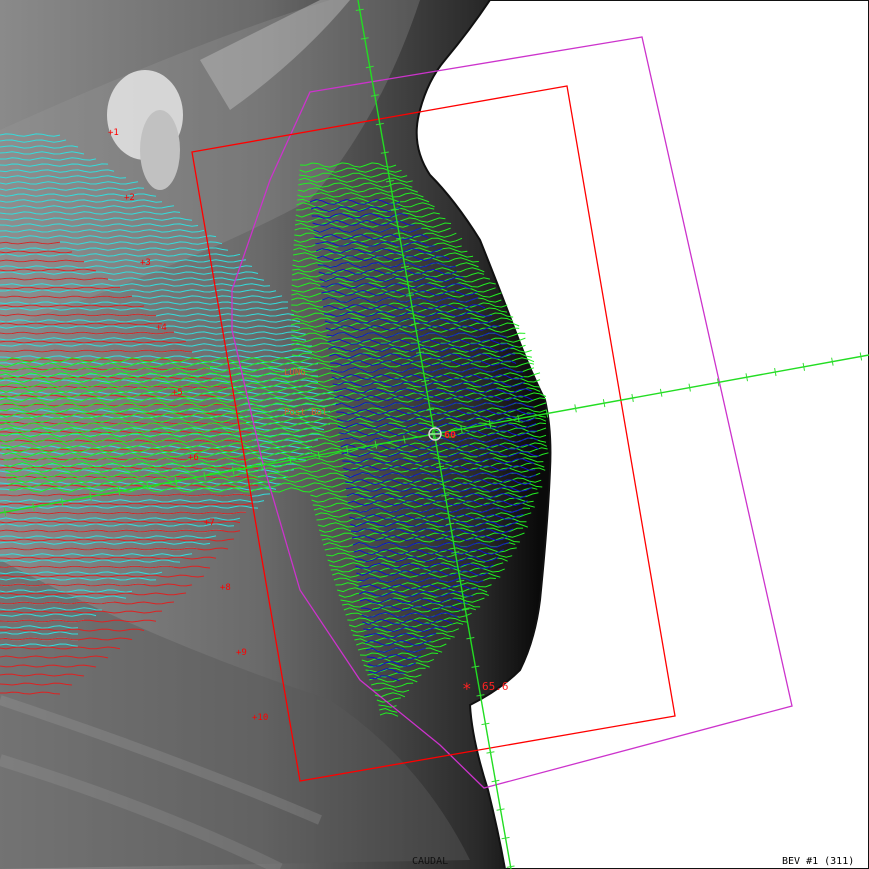  I want to click on organ-label-lung: LUNG, so click(295, 373).